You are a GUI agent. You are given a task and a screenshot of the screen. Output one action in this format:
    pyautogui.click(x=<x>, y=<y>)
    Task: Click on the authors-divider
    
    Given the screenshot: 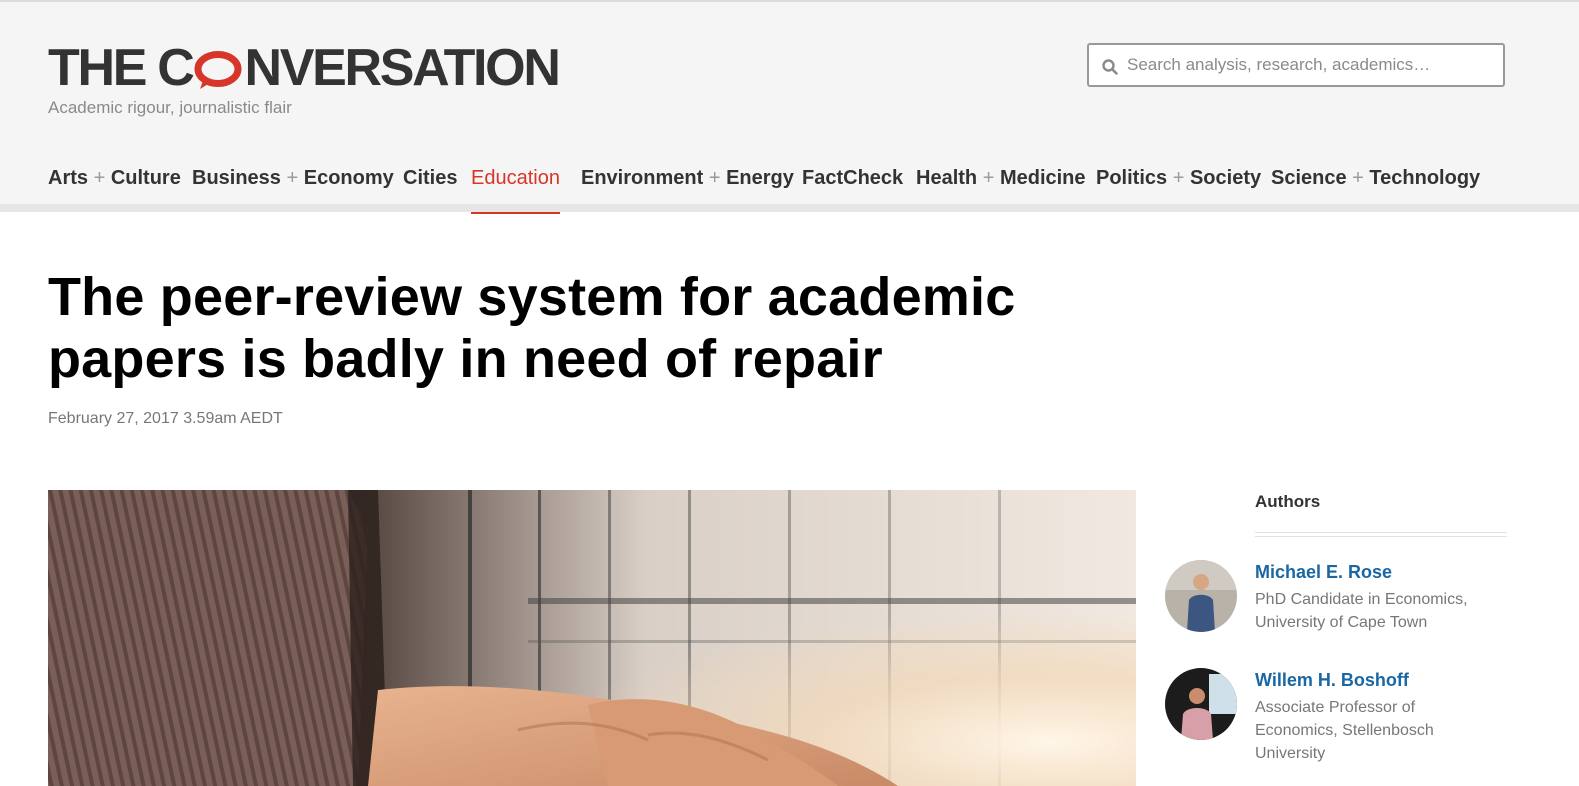 What is the action you would take?
    pyautogui.click(x=1381, y=534)
    